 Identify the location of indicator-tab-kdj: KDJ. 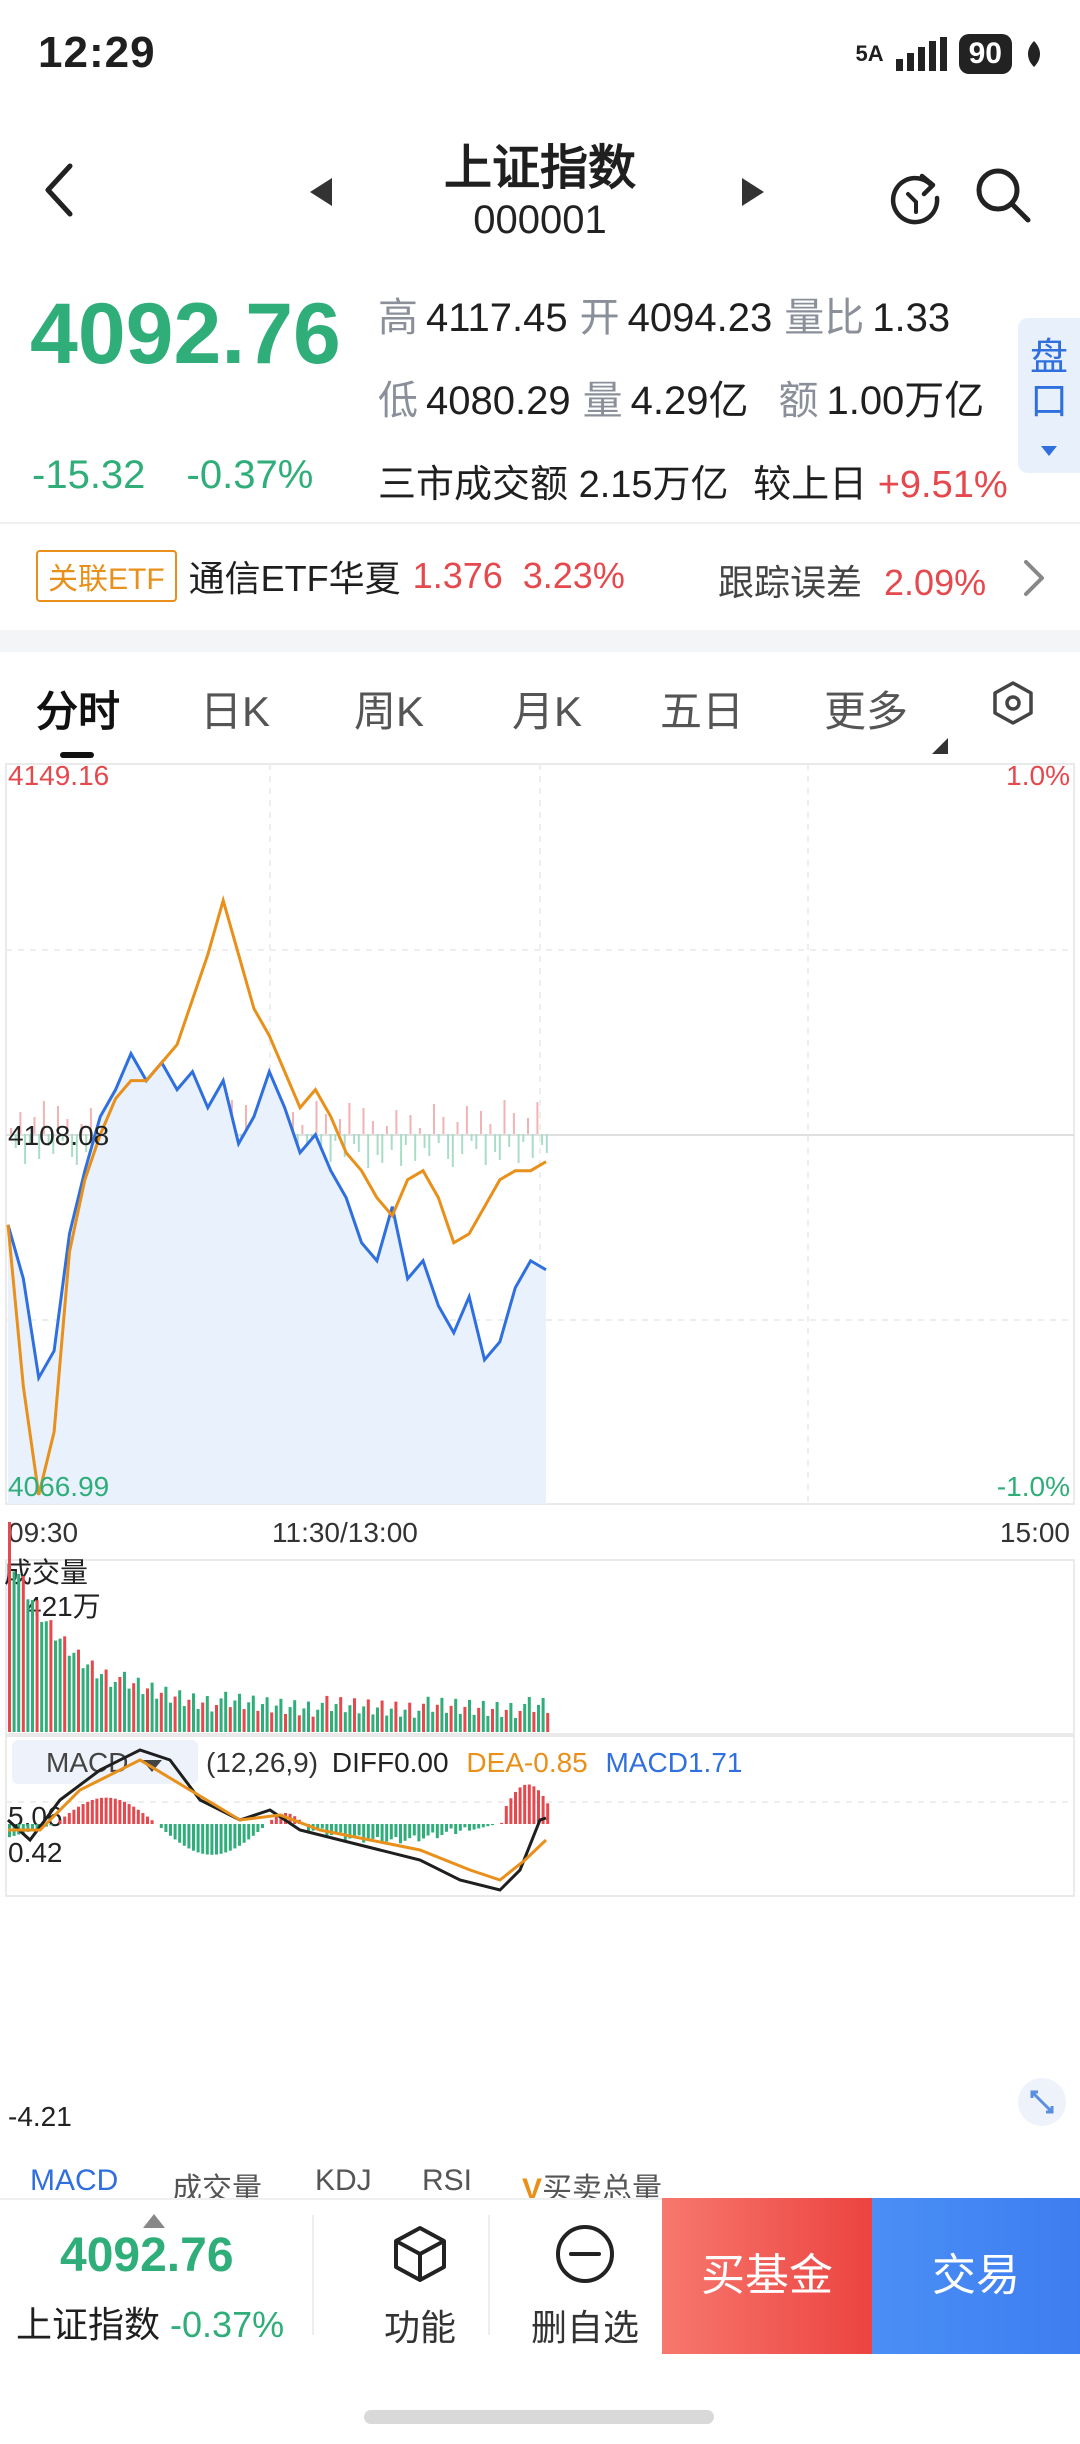
(343, 2181).